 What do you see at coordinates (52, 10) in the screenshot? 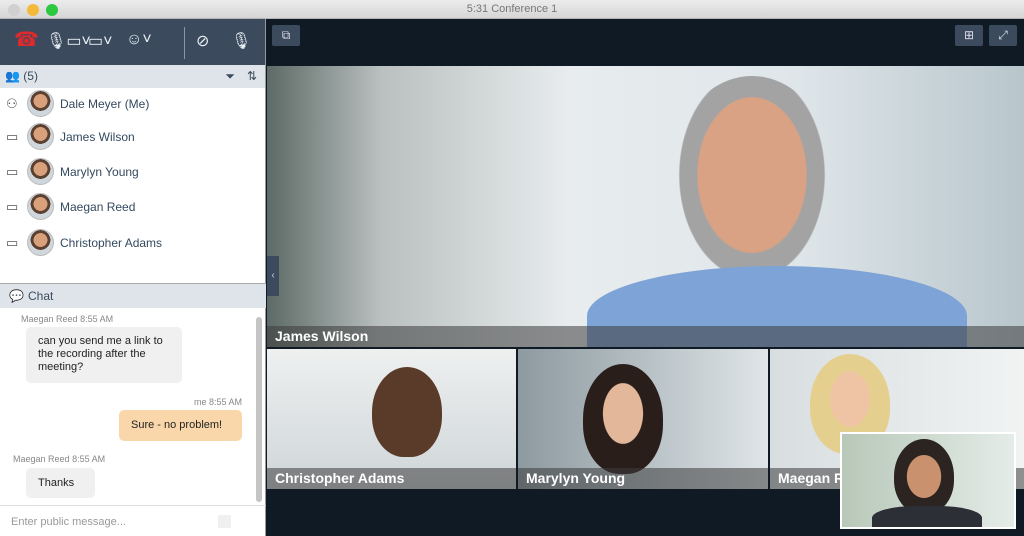
I see `zoom-button` at bounding box center [52, 10].